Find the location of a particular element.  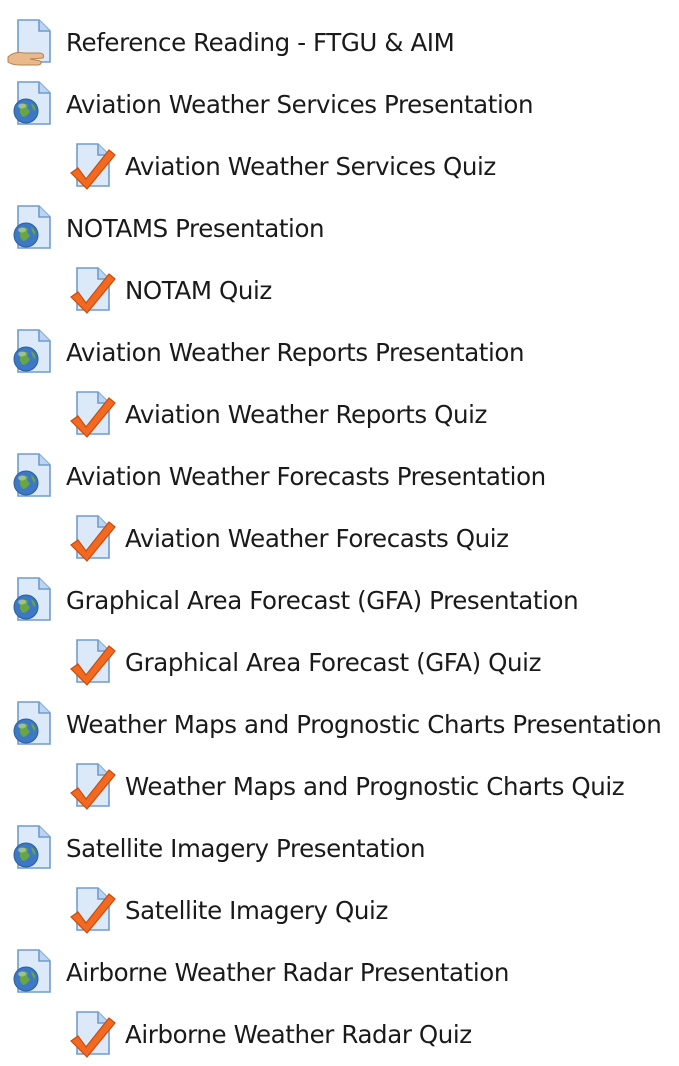

activity-notams-presentation: NOTAMS Presentation is located at coordinates (165, 229).